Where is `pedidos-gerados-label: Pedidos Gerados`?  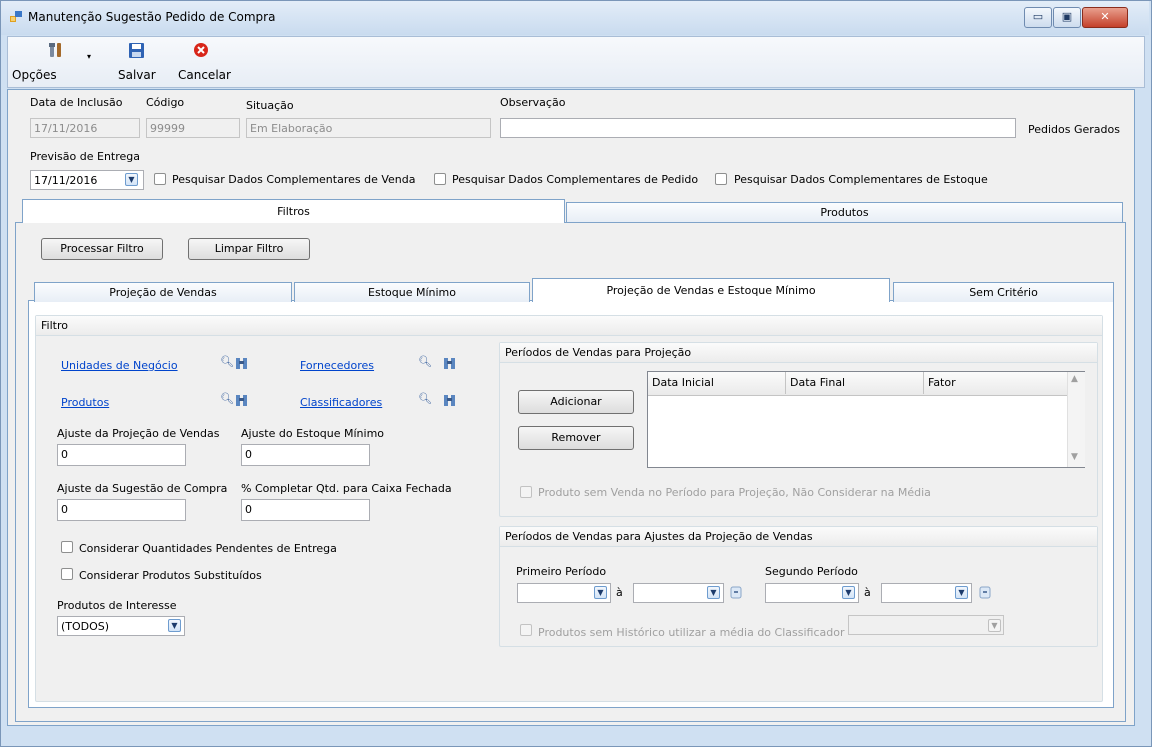
pedidos-gerados-label: Pedidos Gerados is located at coordinates (1074, 129).